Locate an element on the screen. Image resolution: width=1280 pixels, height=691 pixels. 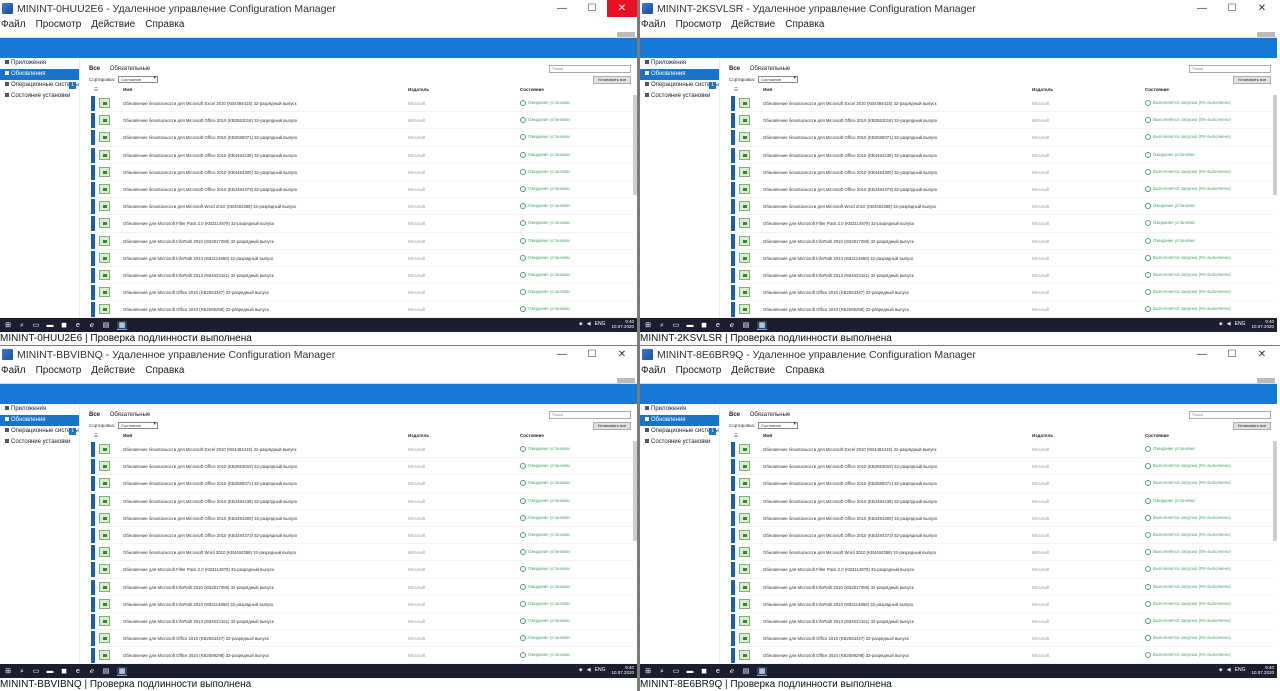
nav-item-3: Состояние установки is located at coordinates (679, 96).